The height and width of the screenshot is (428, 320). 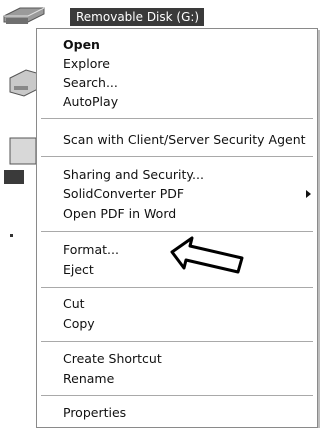 I want to click on menu-item-scan: Scan with Client/Server Security Agent, so click(x=184, y=140).